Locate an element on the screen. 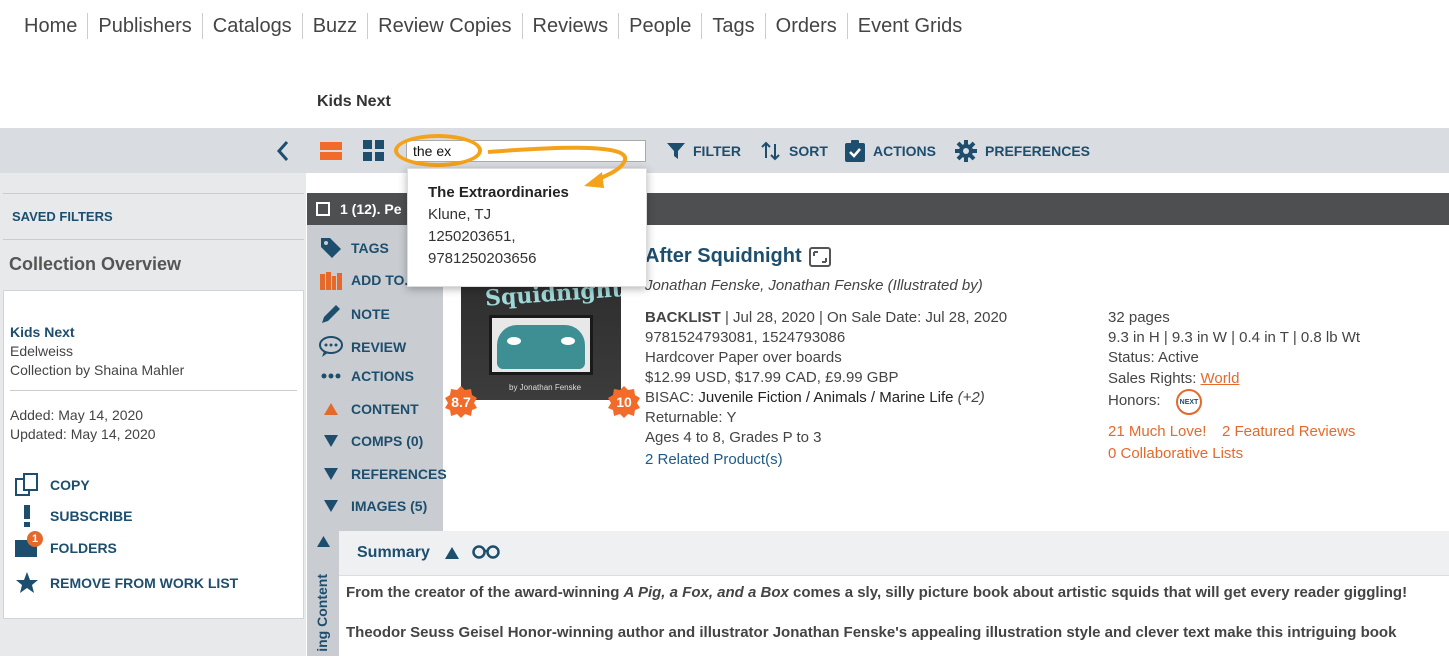 This screenshot has height=664, width=1449. book-format: Hardcover Paper over boards is located at coordinates (743, 357).